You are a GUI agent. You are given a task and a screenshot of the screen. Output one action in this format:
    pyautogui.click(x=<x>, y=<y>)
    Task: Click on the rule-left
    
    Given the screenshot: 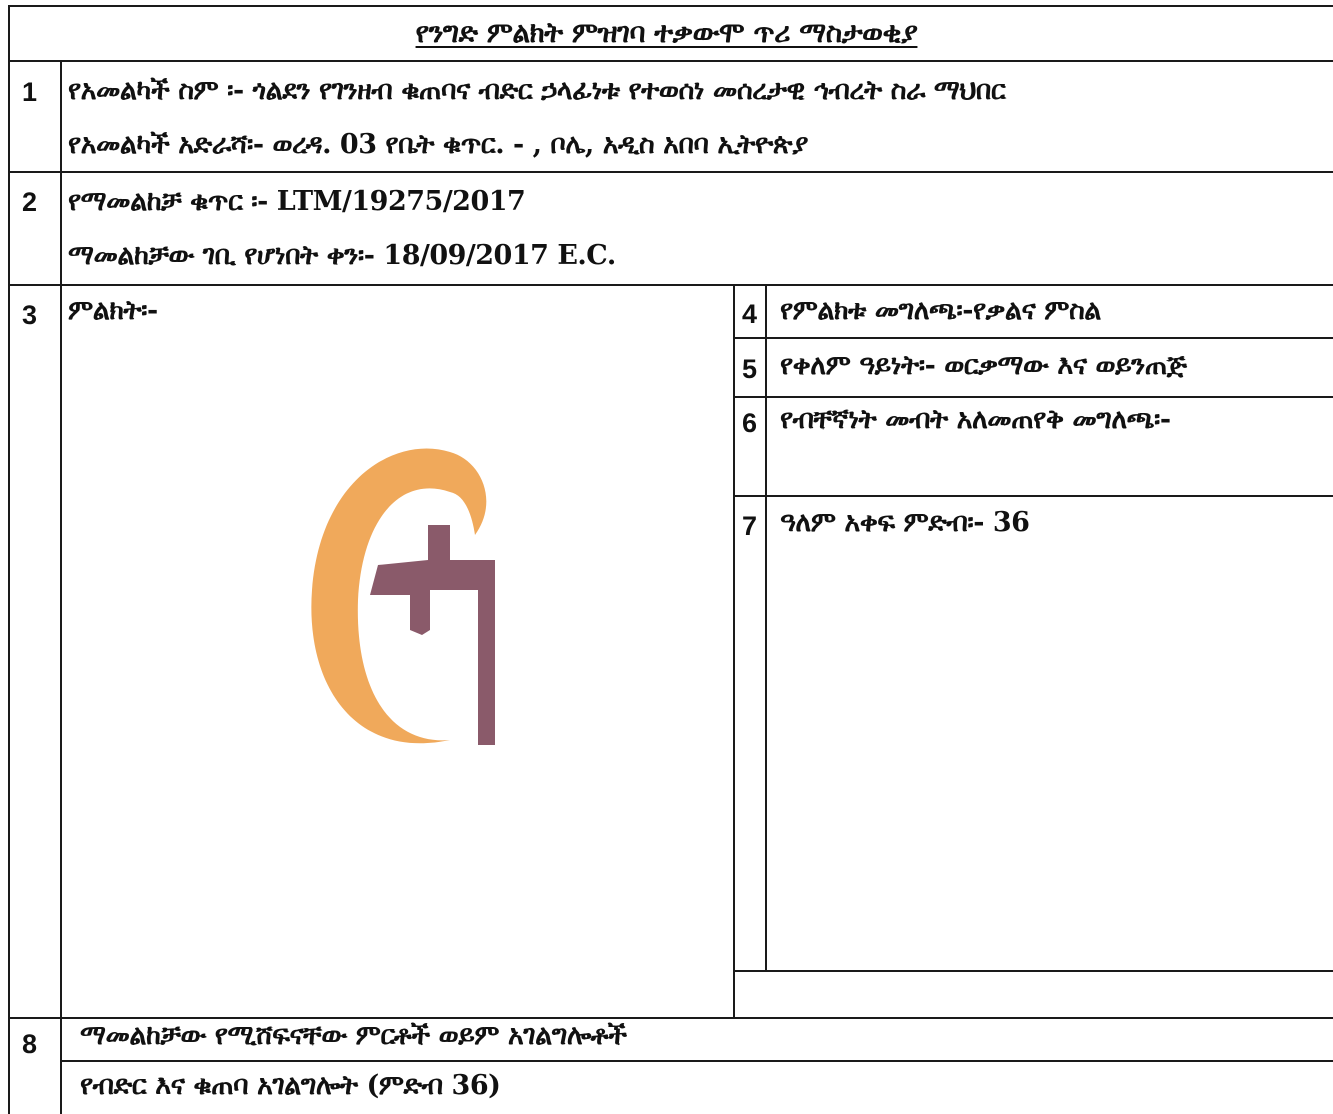 What is the action you would take?
    pyautogui.click(x=9, y=559)
    